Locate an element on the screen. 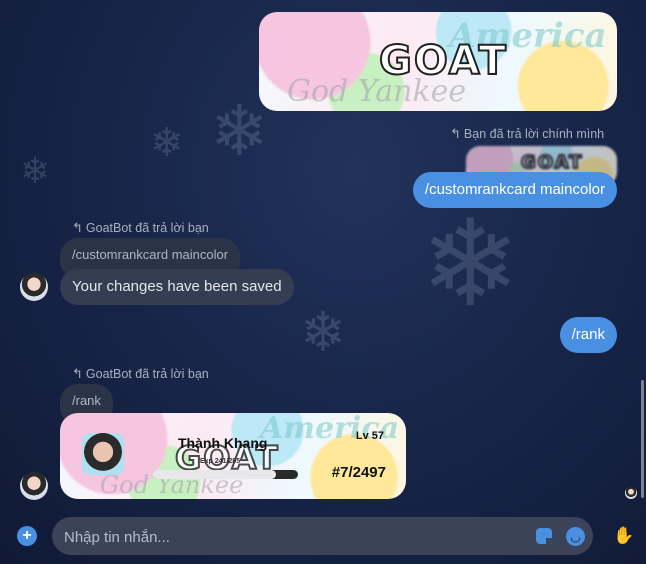  message-input is located at coordinates (294, 537).